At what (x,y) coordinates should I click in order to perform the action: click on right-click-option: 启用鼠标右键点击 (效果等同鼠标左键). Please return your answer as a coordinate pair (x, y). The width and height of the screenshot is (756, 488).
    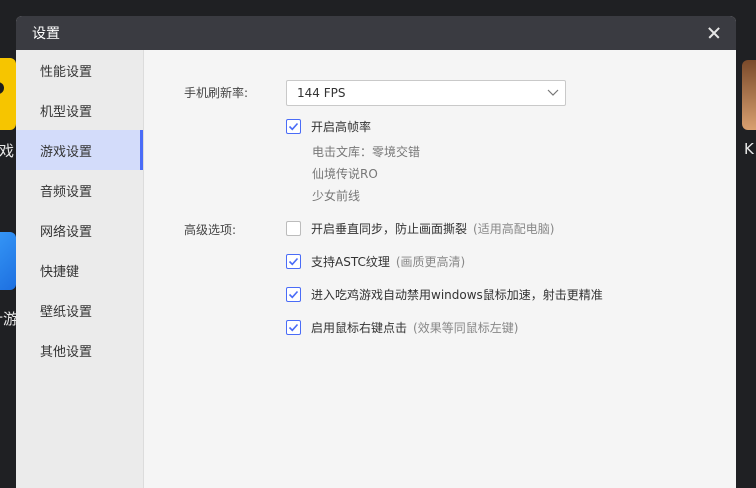
    Looking at the image, I should click on (402, 327).